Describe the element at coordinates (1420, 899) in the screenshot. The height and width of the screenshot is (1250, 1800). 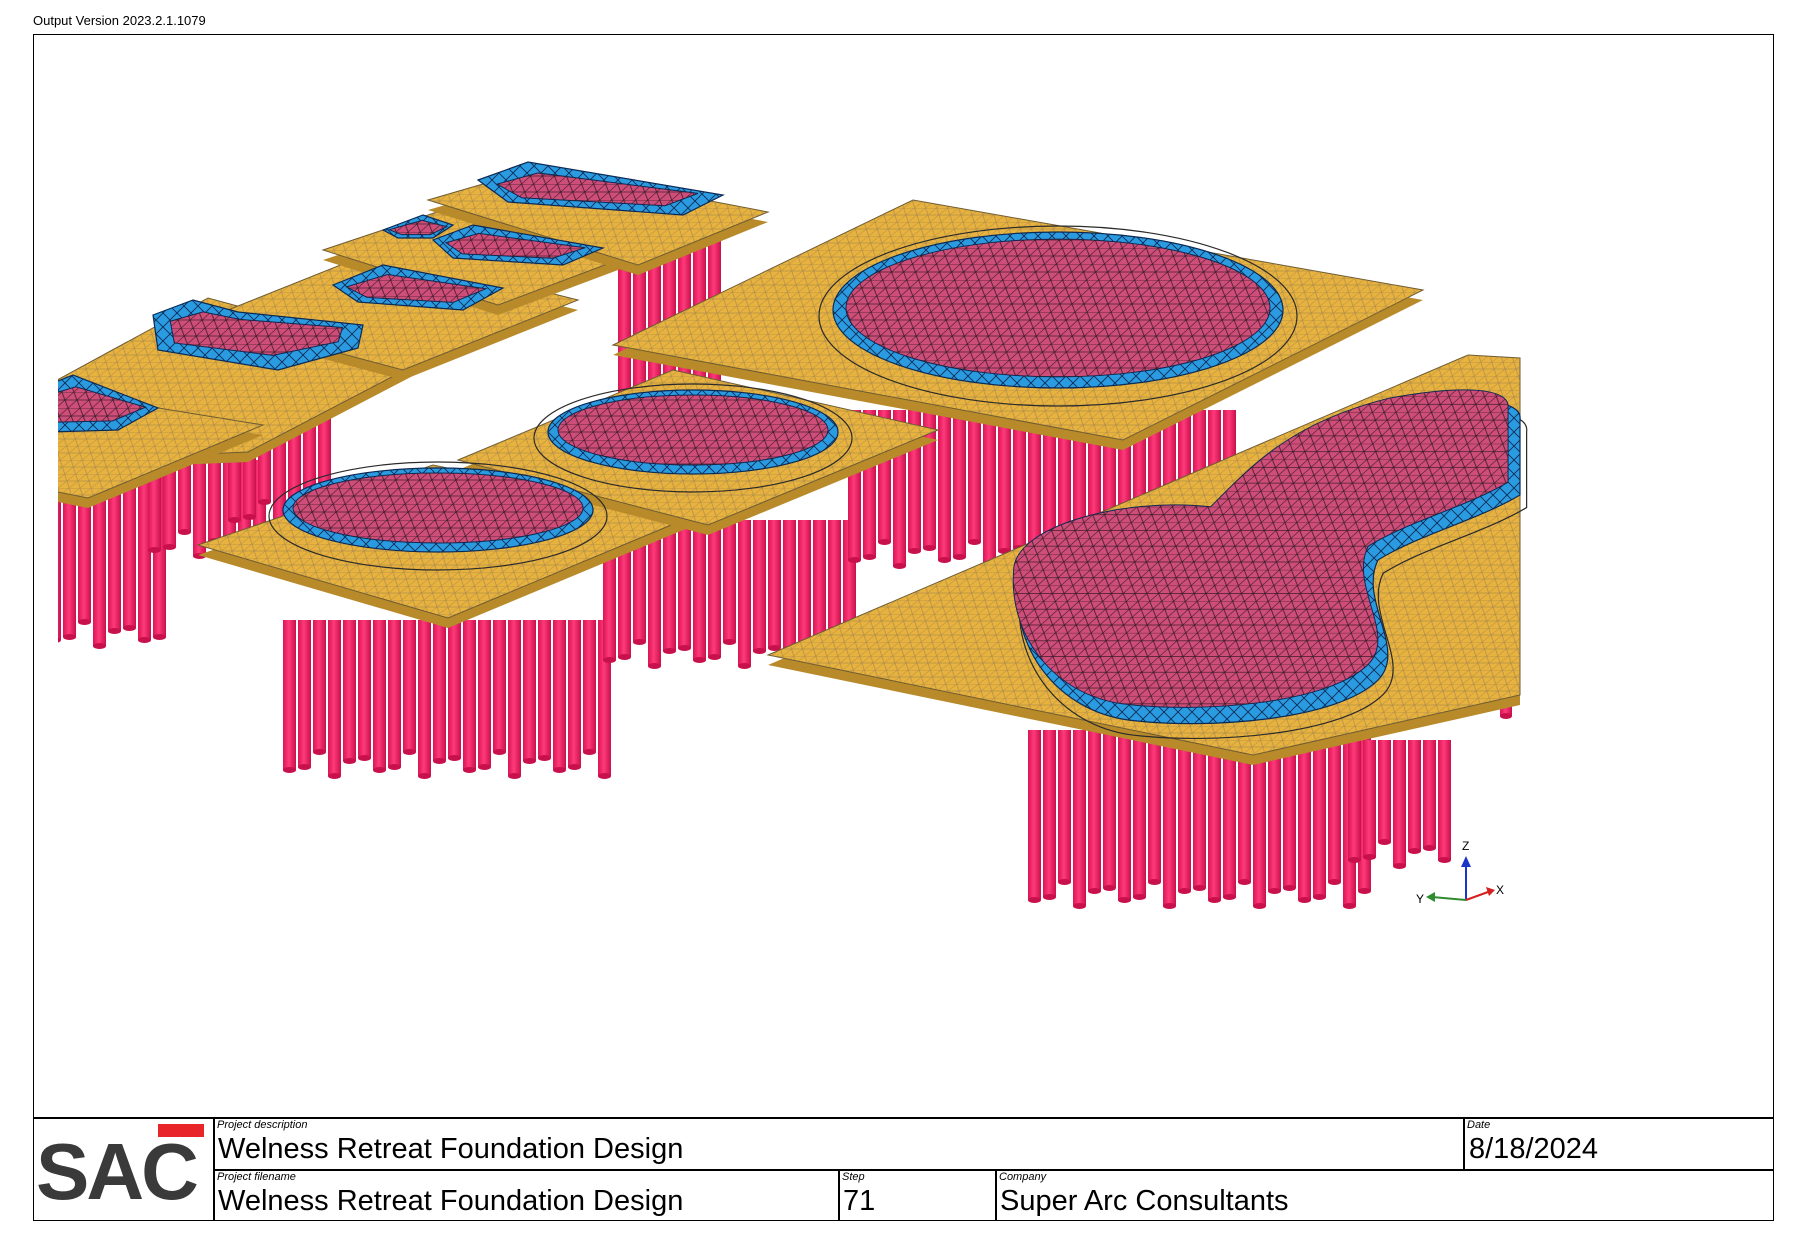
I see `y-axis-label: Y` at that location.